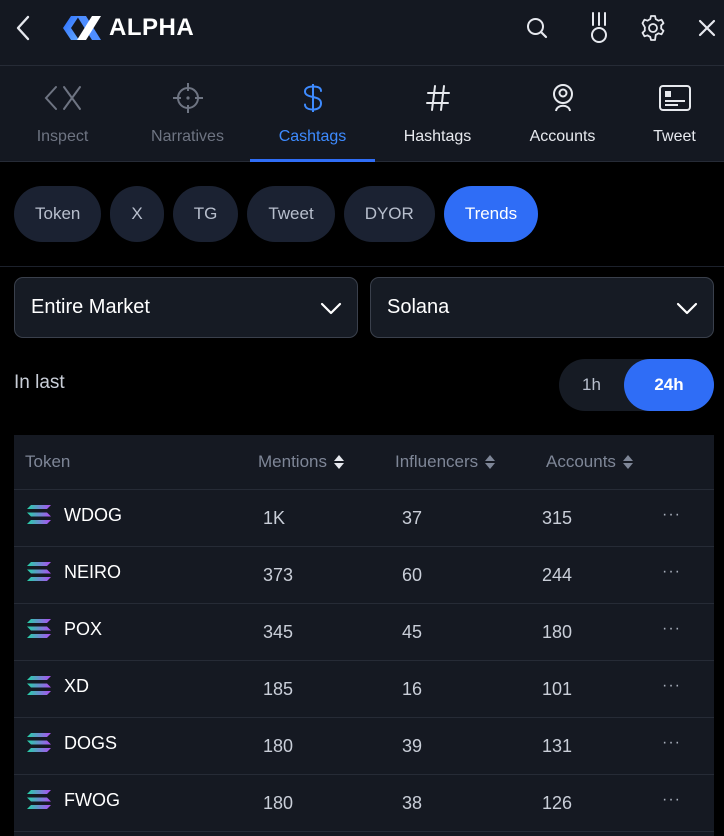 Image resolution: width=724 pixels, height=836 pixels. Describe the element at coordinates (412, 746) in the screenshot. I see `influencers-value: 39` at that location.